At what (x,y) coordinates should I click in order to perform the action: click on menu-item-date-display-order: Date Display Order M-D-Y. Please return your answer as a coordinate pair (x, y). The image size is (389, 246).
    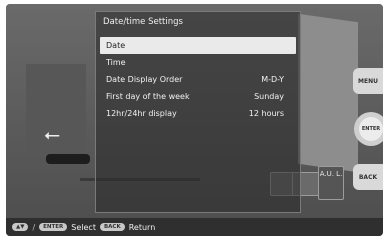
    Looking at the image, I should click on (198, 79).